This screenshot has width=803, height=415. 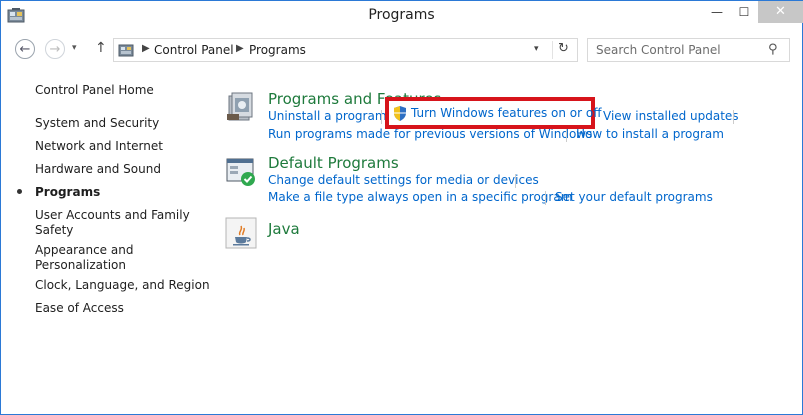 What do you see at coordinates (681, 50) in the screenshot?
I see `search-input` at bounding box center [681, 50].